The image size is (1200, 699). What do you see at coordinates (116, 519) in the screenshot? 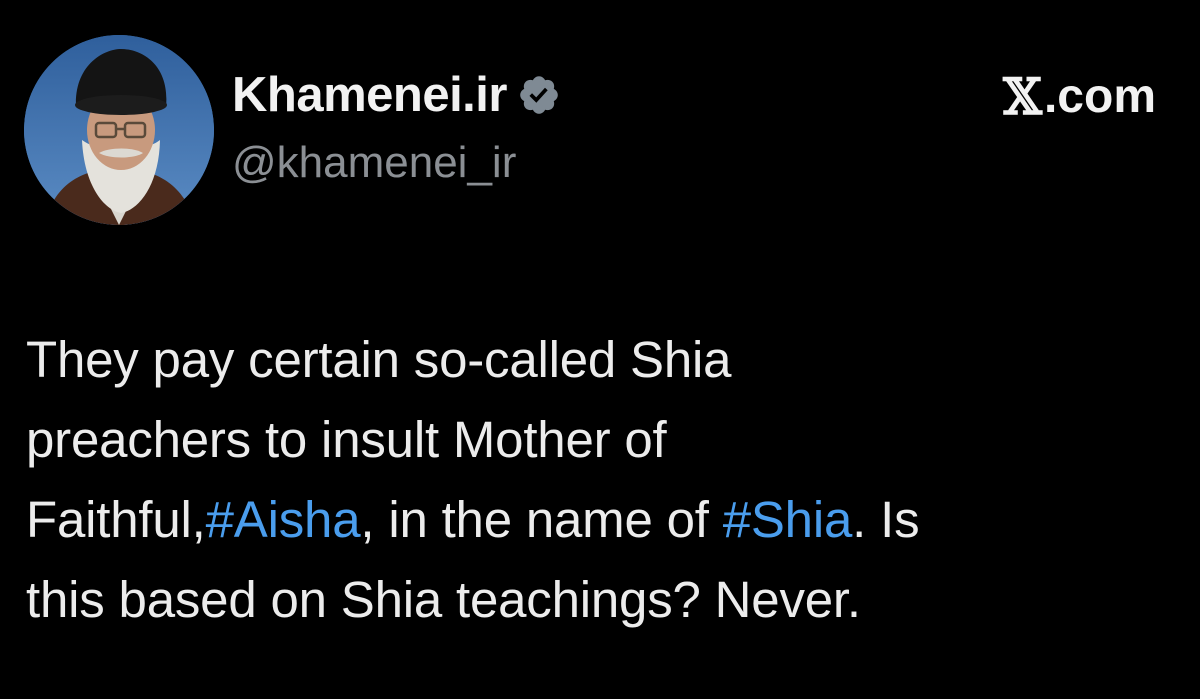
I see `tweet-text-segment: Faithful,` at bounding box center [116, 519].